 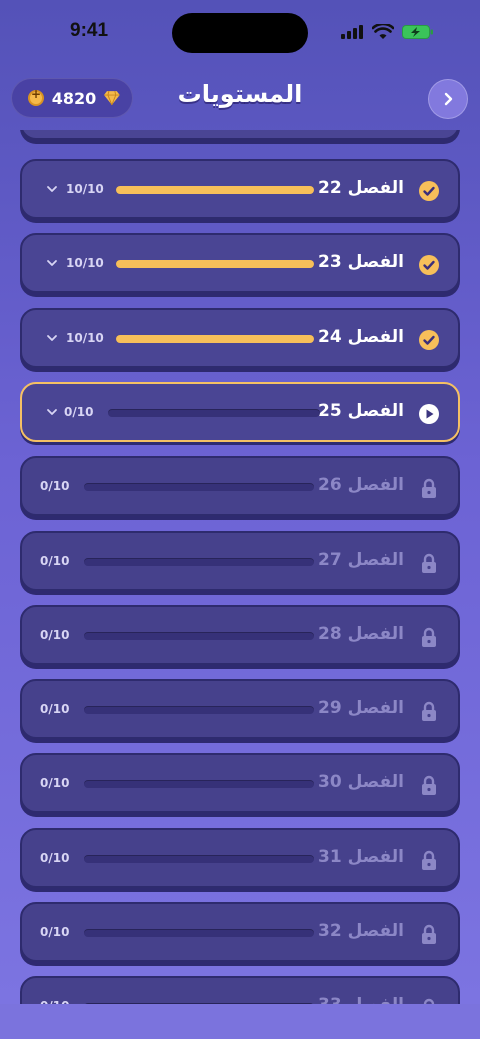 I want to click on chapter-row: الفصل 32 0/10, so click(x=240, y=932).